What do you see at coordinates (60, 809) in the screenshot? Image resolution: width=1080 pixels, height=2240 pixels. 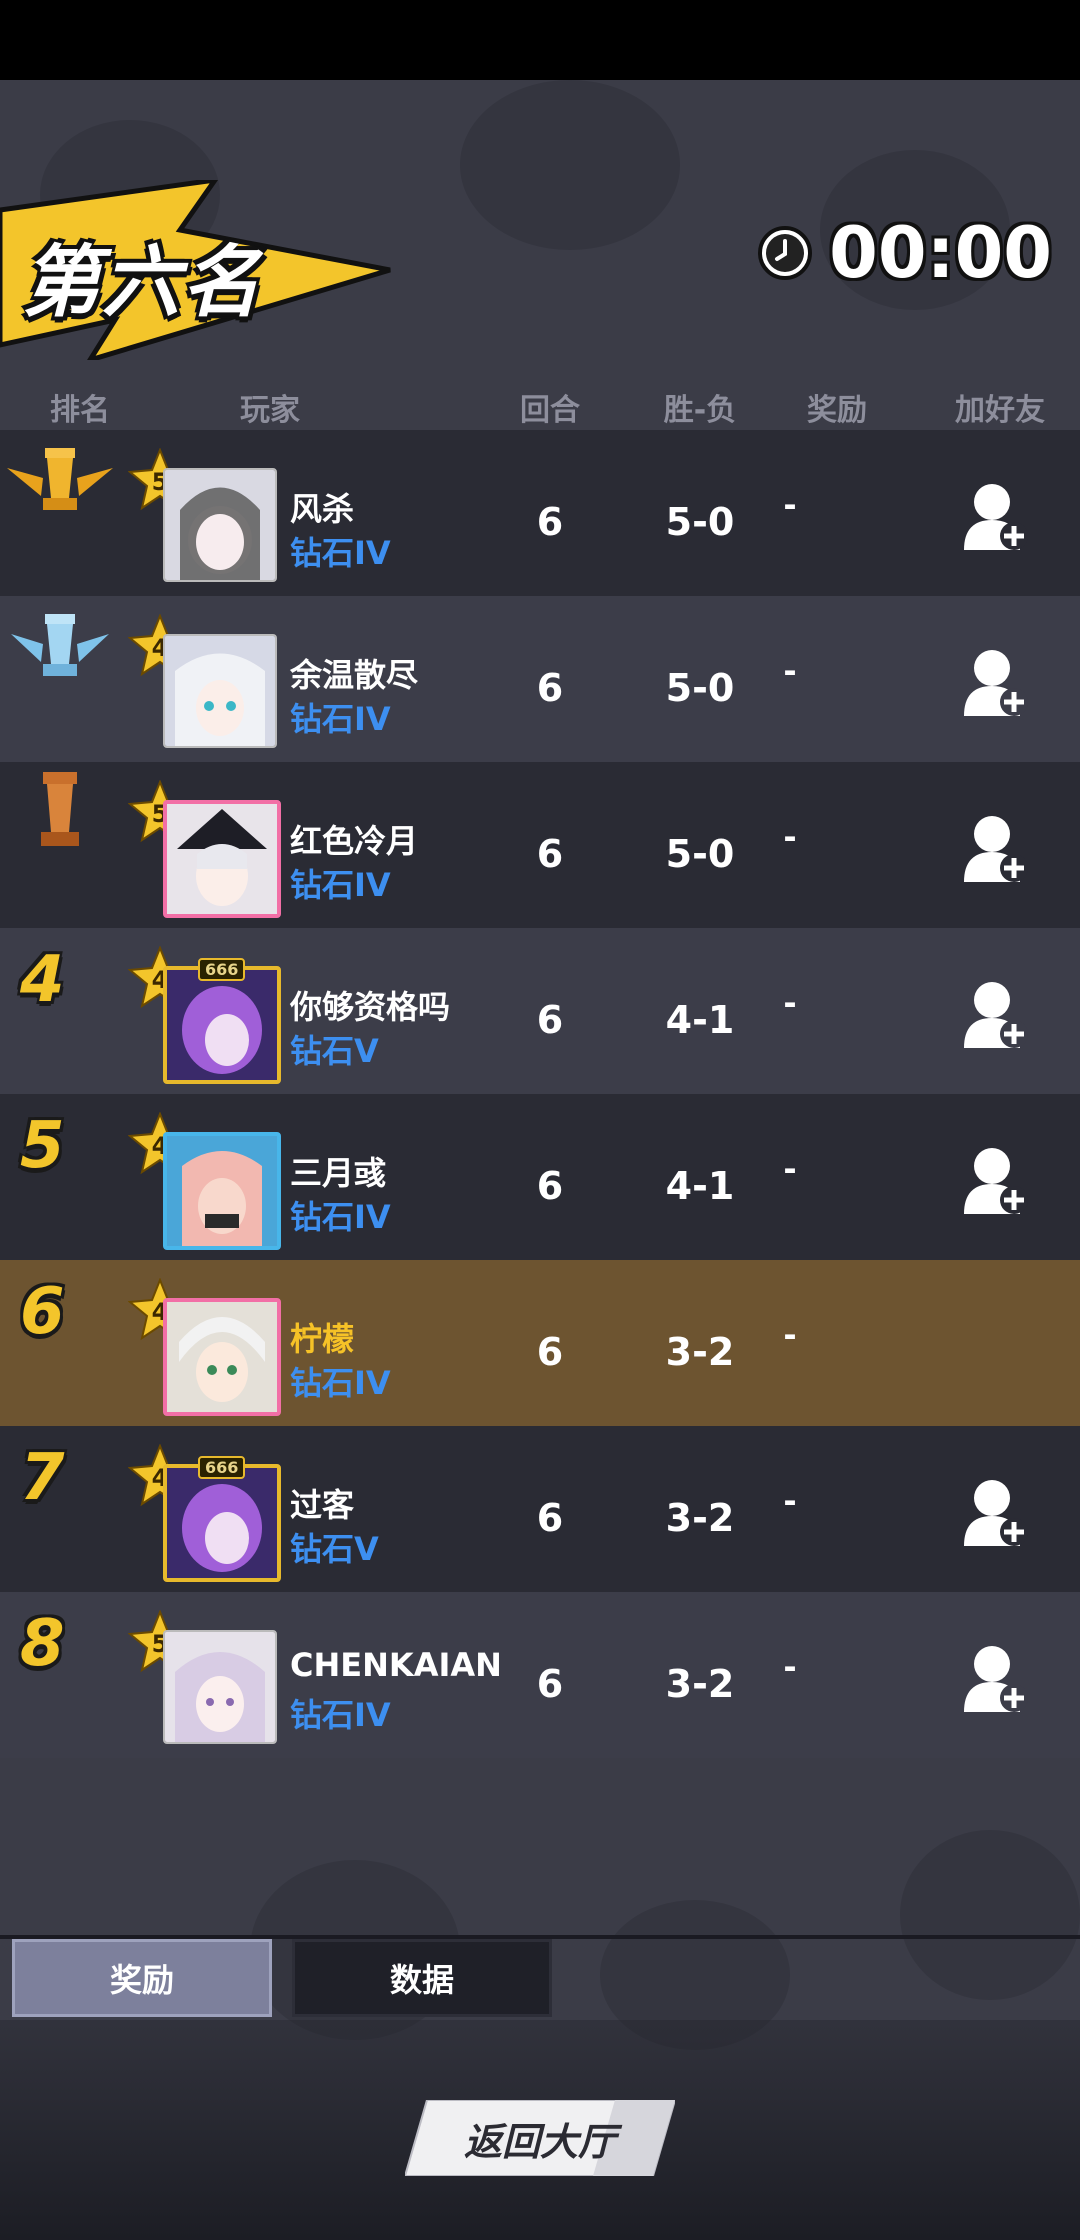 I see `bronze-trophy-icon` at bounding box center [60, 809].